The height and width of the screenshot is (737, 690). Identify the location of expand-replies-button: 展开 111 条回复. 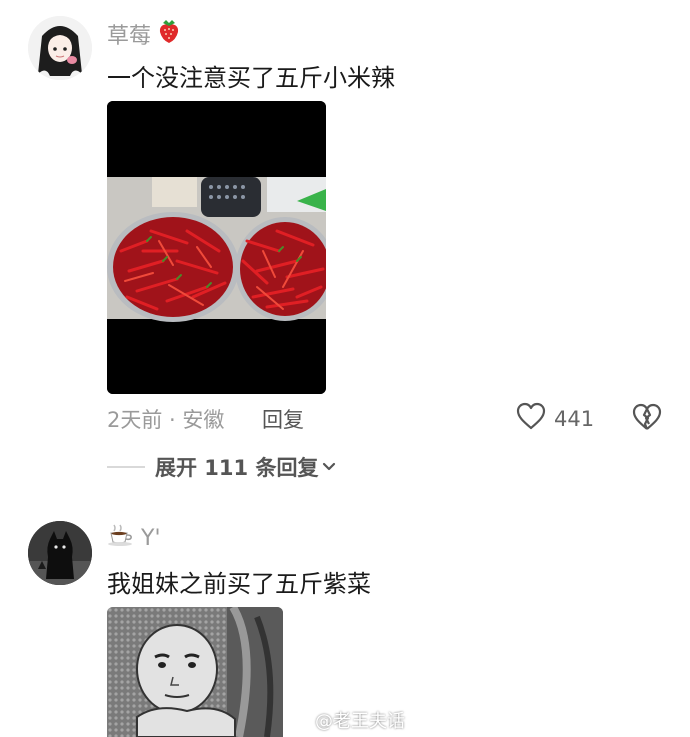
(221, 467).